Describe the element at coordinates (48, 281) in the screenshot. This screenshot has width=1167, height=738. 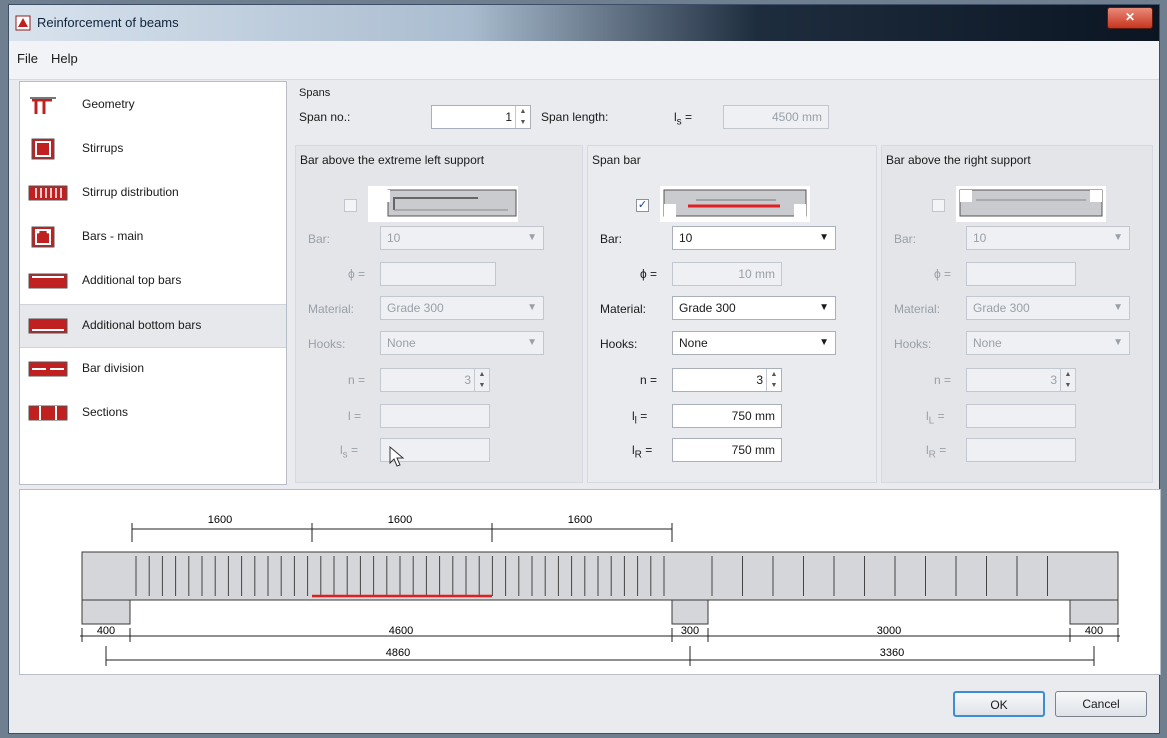
I see `top-bars-icon` at that location.